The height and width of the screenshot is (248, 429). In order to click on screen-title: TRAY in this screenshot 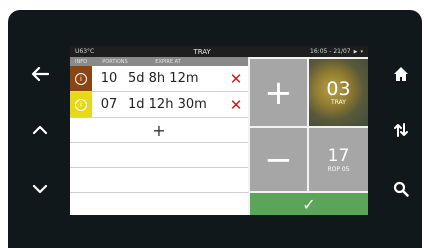, I will do `click(202, 51)`.